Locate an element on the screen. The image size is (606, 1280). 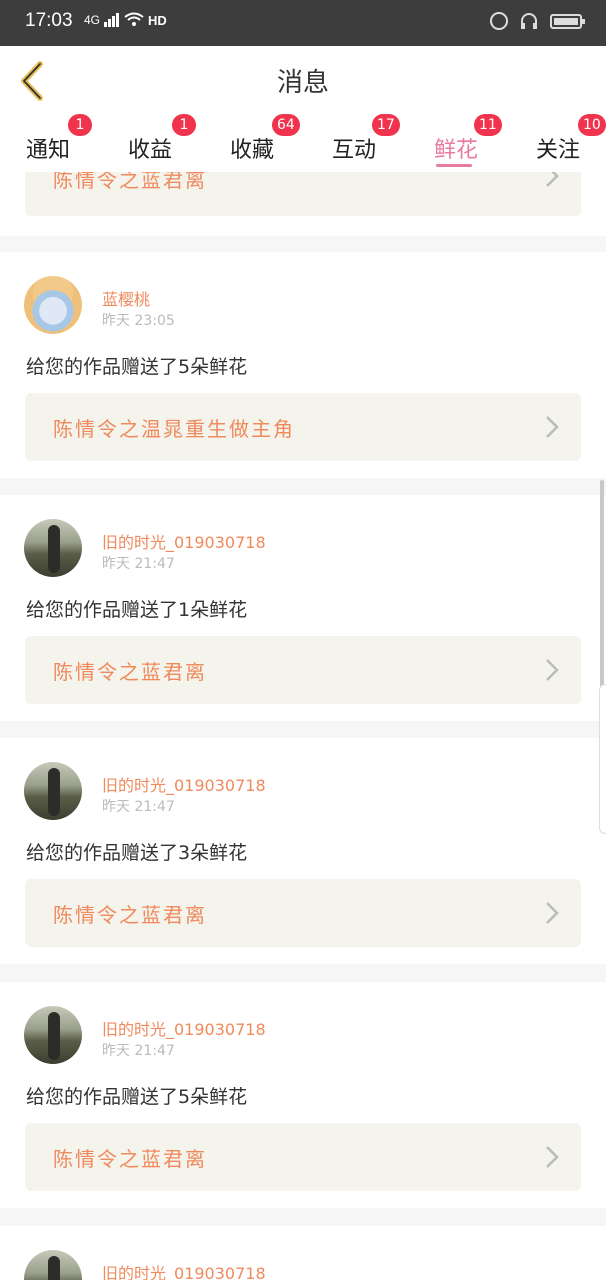
status-left-icons: 4G HD is located at coordinates (125, 20).